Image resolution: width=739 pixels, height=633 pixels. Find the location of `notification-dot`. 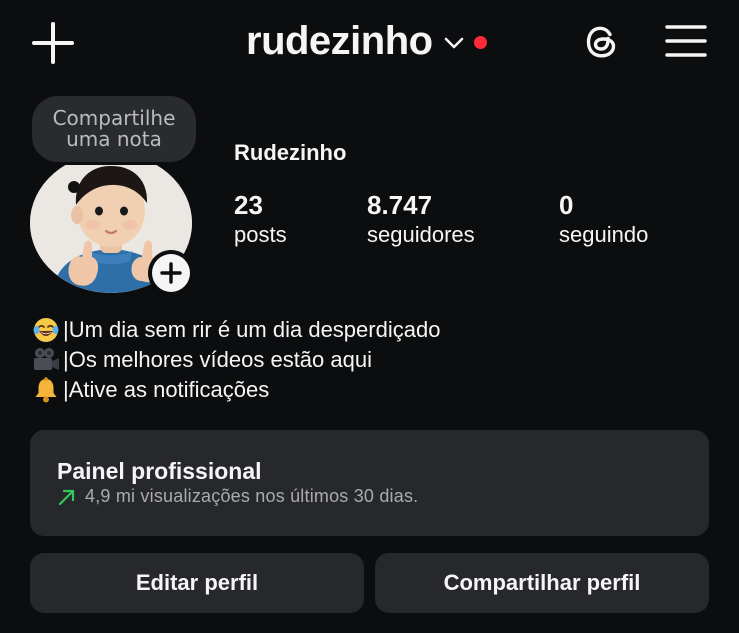

notification-dot is located at coordinates (480, 42).